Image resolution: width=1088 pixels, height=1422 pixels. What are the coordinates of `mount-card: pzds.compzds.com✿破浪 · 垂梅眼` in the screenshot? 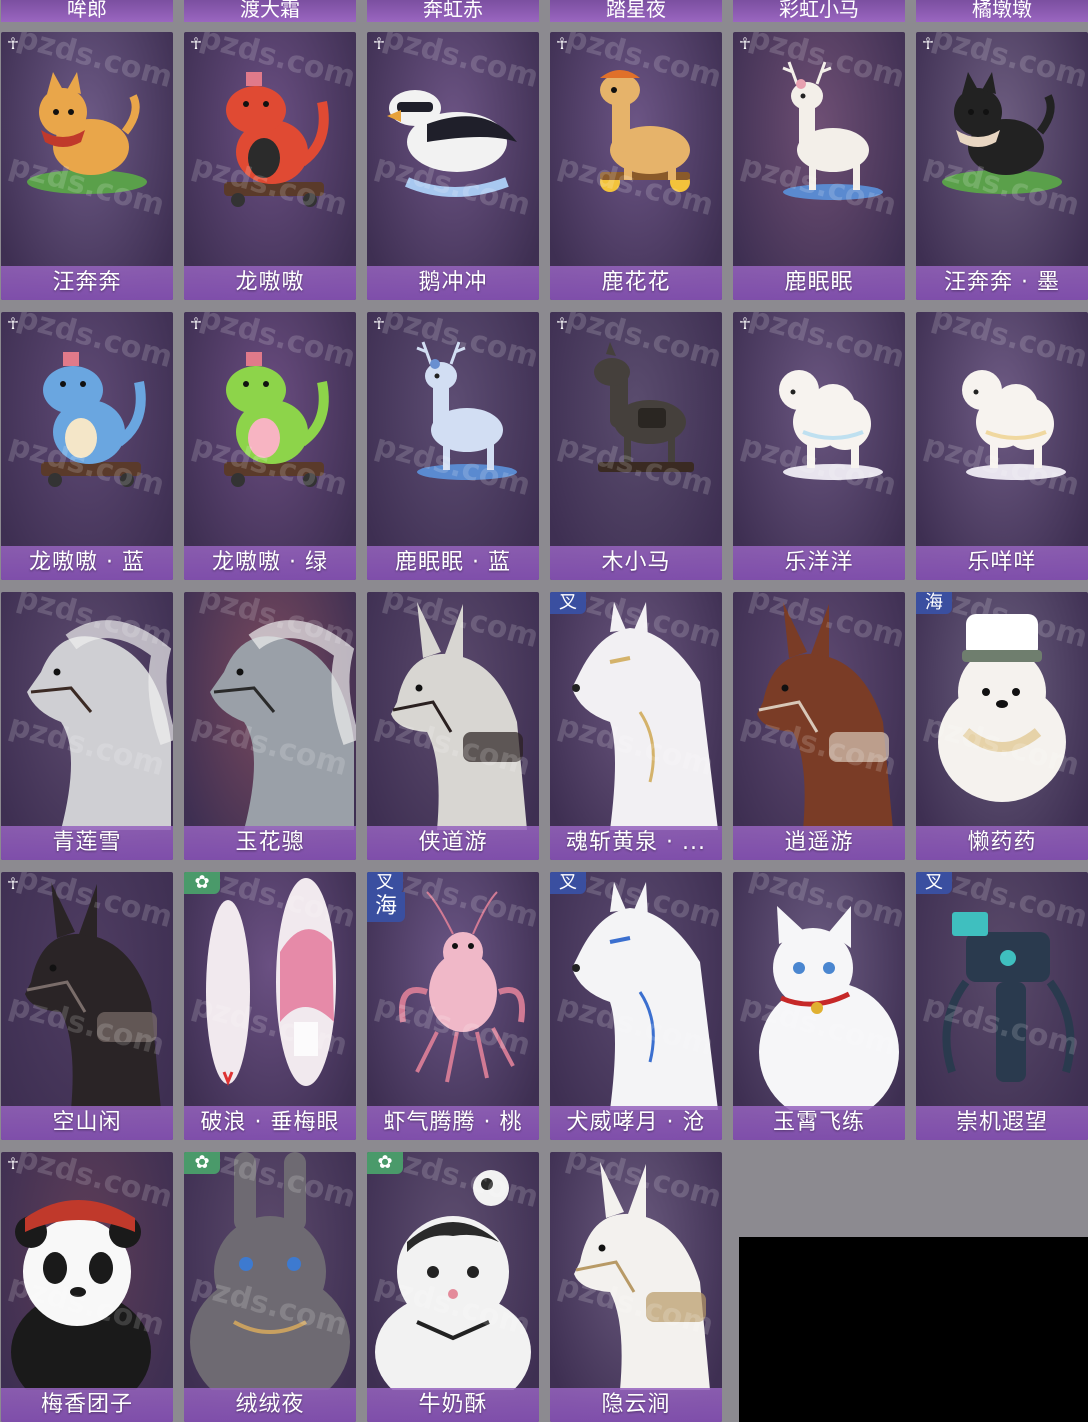 It's located at (270, 1006).